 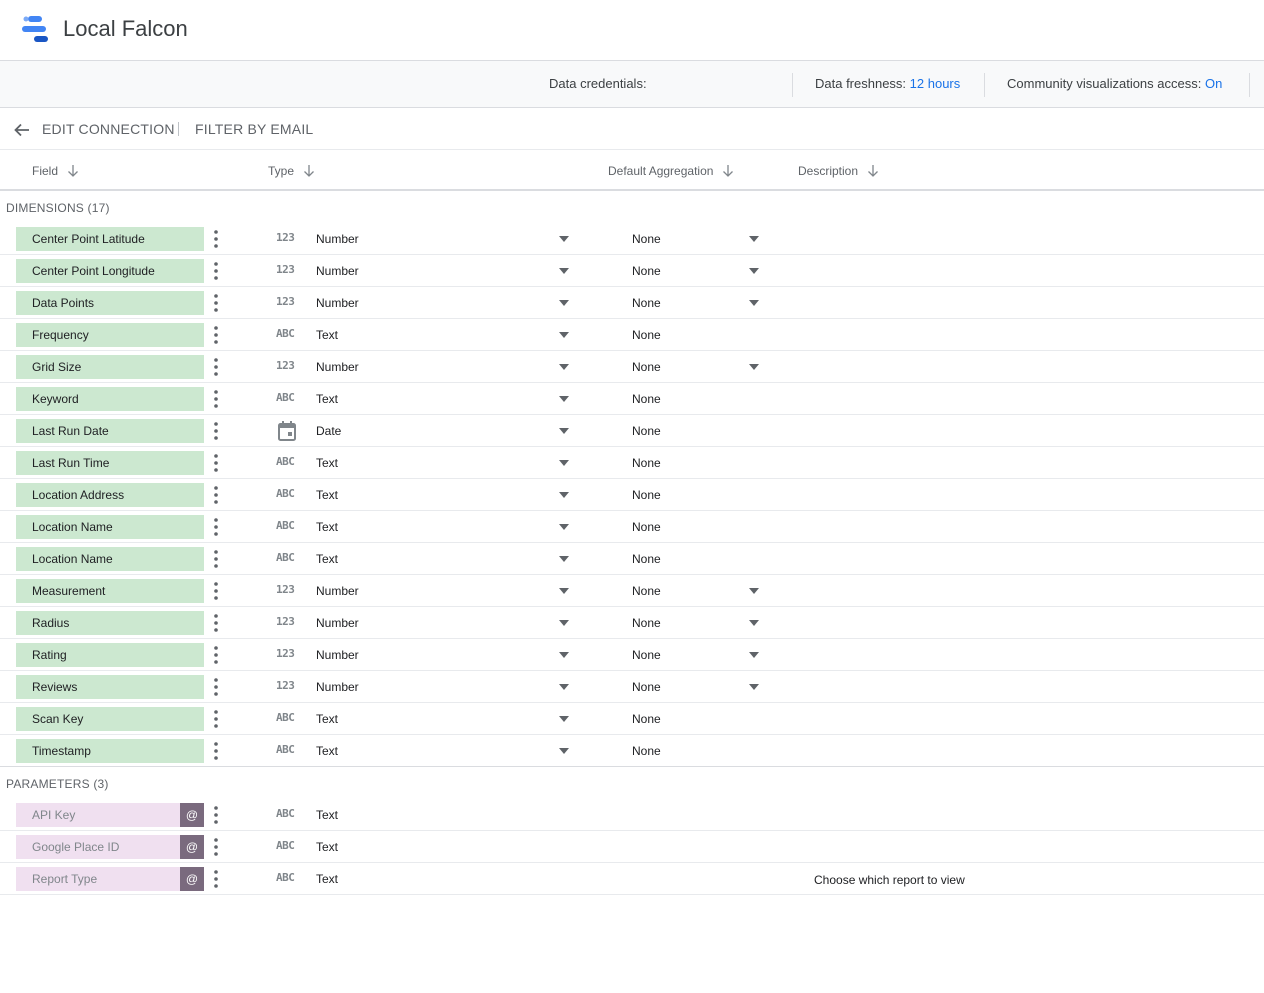 I want to click on field-chip: Center Point Latitude, so click(x=110, y=239).